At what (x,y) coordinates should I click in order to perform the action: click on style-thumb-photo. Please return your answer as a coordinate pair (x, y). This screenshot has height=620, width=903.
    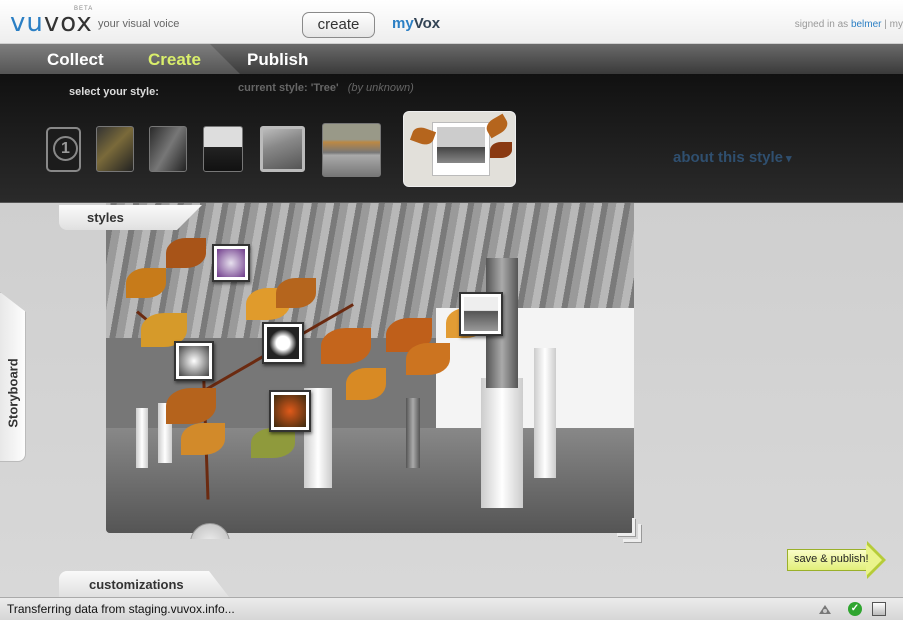
    Looking at the image, I should click on (461, 149).